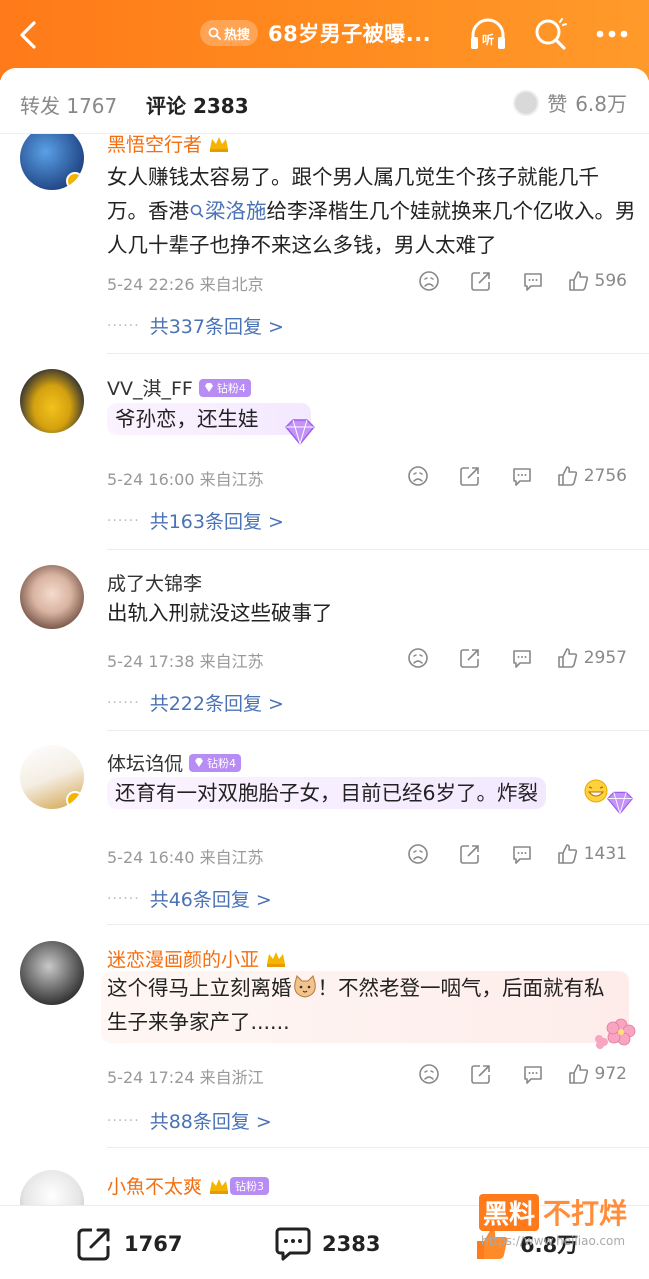 Image resolution: width=649 pixels, height=1279 pixels. What do you see at coordinates (199, 988) in the screenshot?
I see `comment-text-part: 这个得马上立刻离婚` at bounding box center [199, 988].